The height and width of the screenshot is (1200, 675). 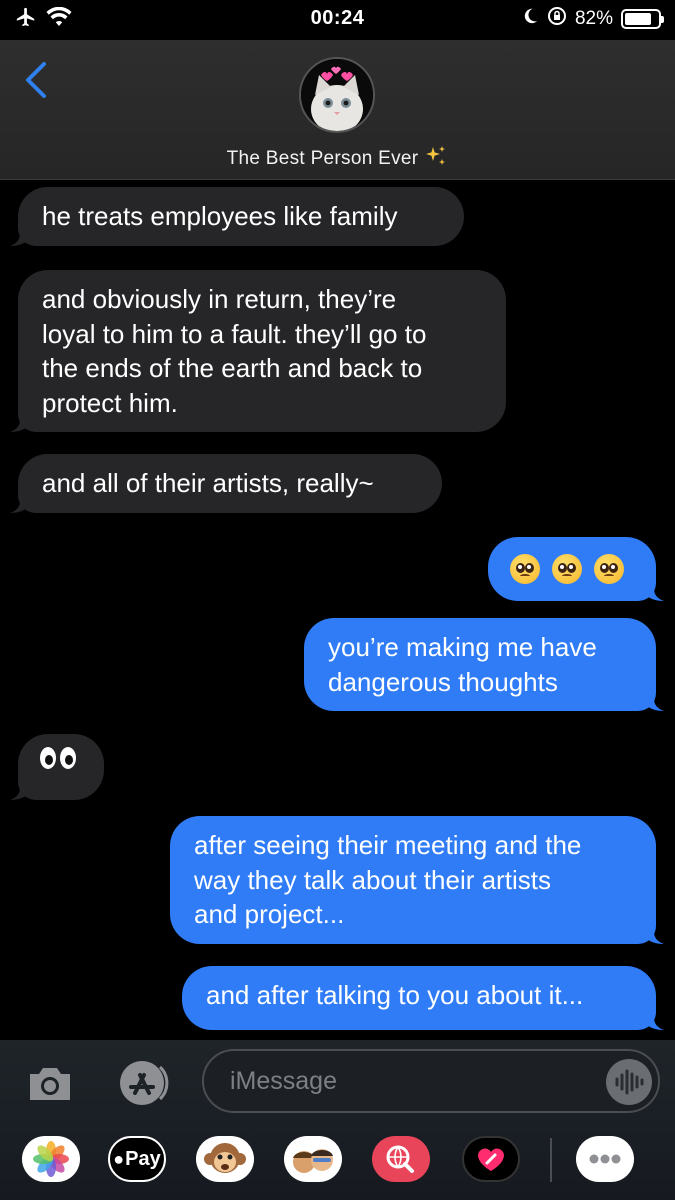 What do you see at coordinates (234, 333) in the screenshot?
I see `message-line: loyal to him to a fault. they’ll go to` at bounding box center [234, 333].